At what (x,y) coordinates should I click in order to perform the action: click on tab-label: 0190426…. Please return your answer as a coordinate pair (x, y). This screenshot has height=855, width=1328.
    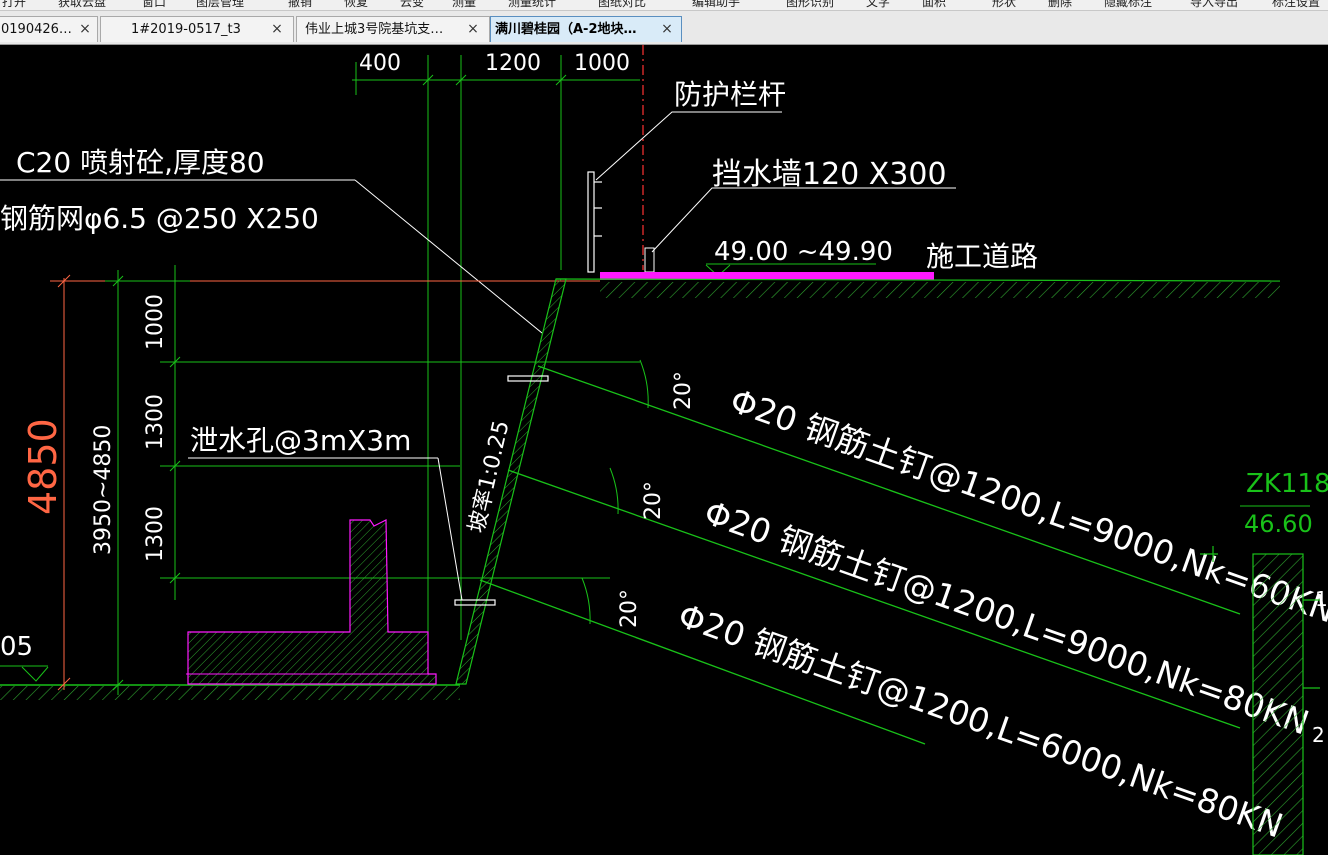
    Looking at the image, I should click on (36, 29).